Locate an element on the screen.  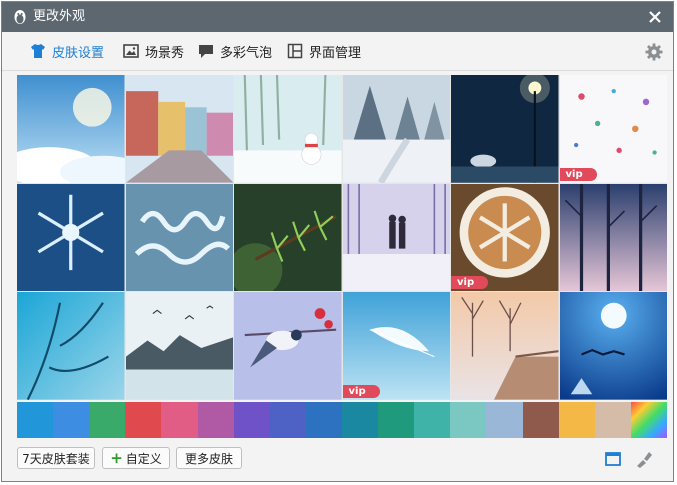
sky-clouds-image is located at coordinates (71, 129).